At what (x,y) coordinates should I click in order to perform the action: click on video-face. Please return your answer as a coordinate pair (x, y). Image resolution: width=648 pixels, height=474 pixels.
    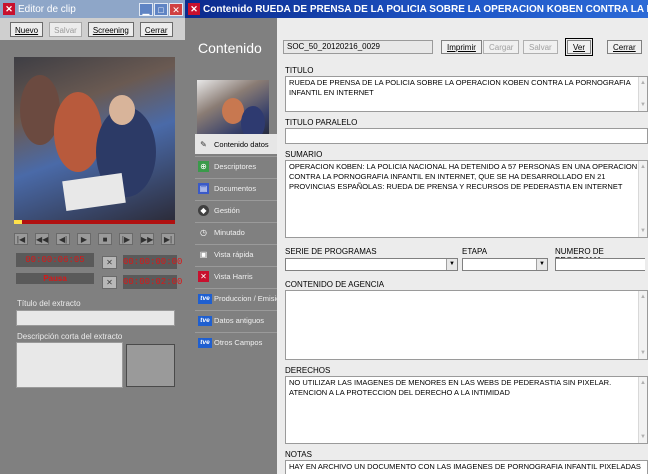
    Looking at the image, I should click on (122, 110).